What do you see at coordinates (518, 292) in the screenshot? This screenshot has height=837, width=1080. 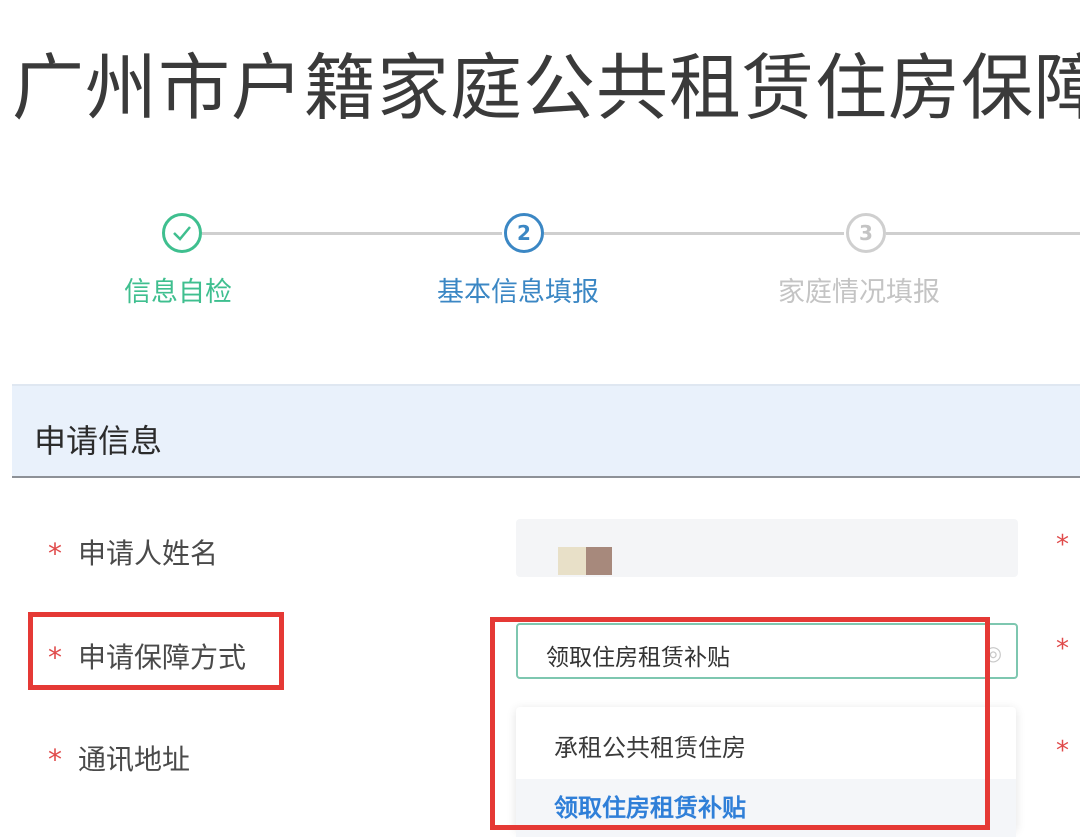 I see `step-2-label: 基本信息填报` at bounding box center [518, 292].